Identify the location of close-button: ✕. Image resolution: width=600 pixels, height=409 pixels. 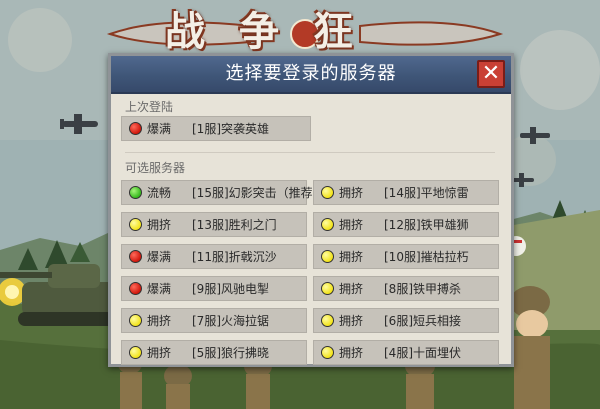
(491, 74).